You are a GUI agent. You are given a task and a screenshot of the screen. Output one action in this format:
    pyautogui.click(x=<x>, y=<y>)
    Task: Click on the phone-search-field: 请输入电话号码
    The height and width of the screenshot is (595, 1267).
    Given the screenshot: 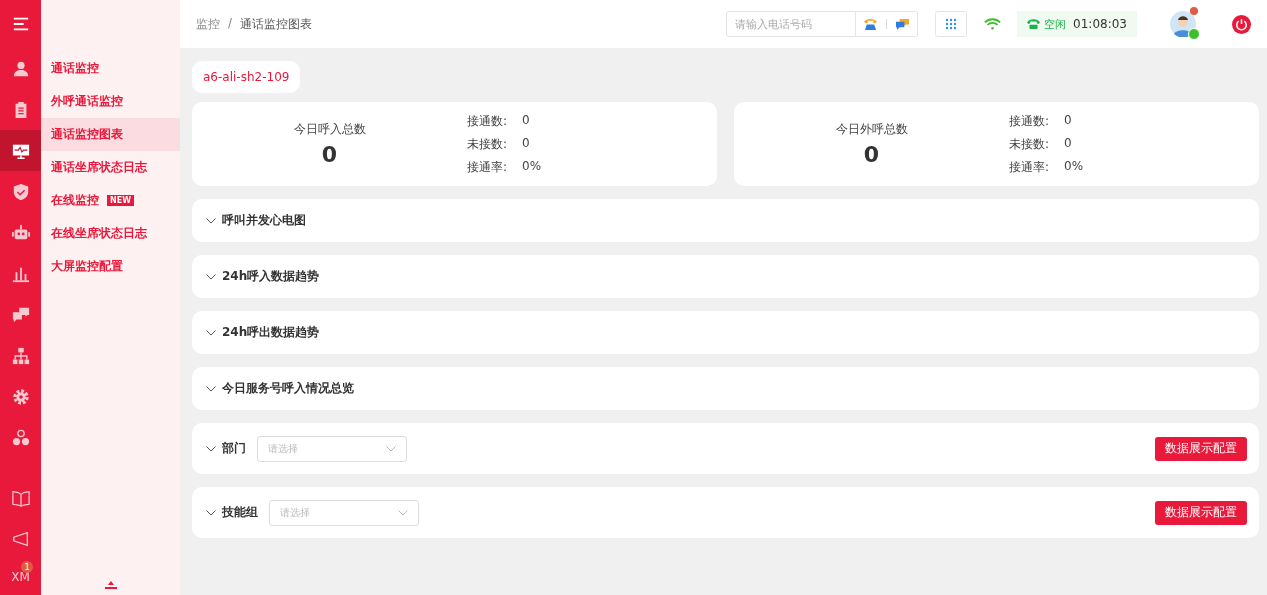 What is the action you would take?
    pyautogui.click(x=791, y=24)
    